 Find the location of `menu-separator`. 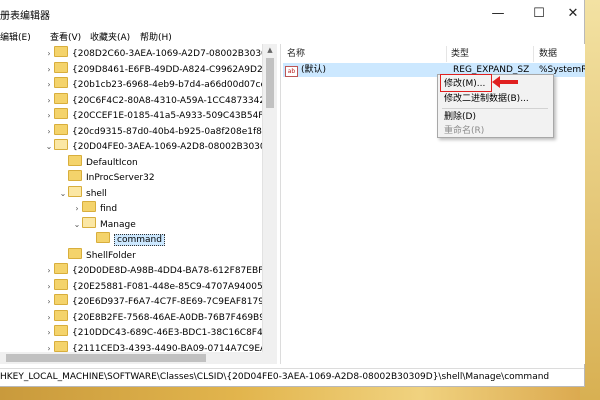

menu-separator is located at coordinates (495, 108).